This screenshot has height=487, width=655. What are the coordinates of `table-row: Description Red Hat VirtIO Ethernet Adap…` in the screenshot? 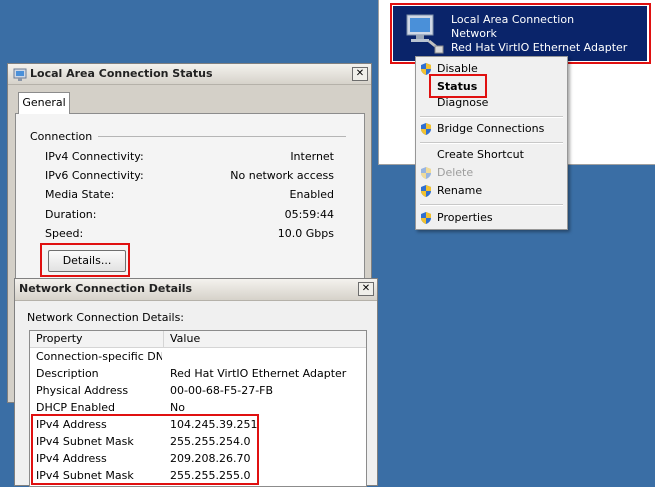 It's located at (198, 373).